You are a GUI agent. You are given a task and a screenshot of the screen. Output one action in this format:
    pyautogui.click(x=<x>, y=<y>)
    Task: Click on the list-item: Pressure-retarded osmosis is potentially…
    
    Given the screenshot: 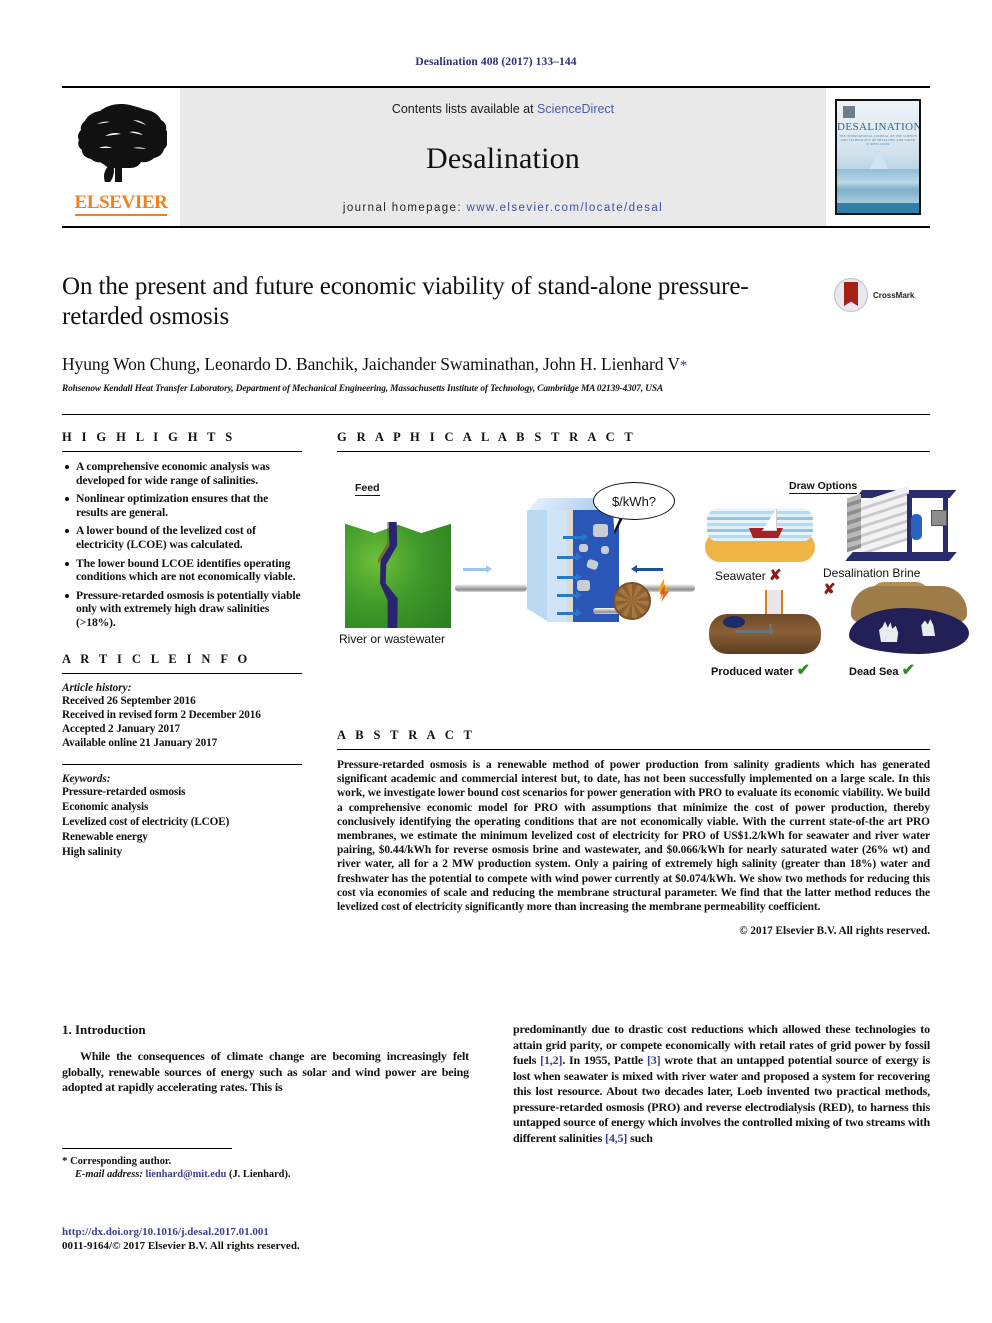 What is the action you would take?
    pyautogui.click(x=183, y=608)
    